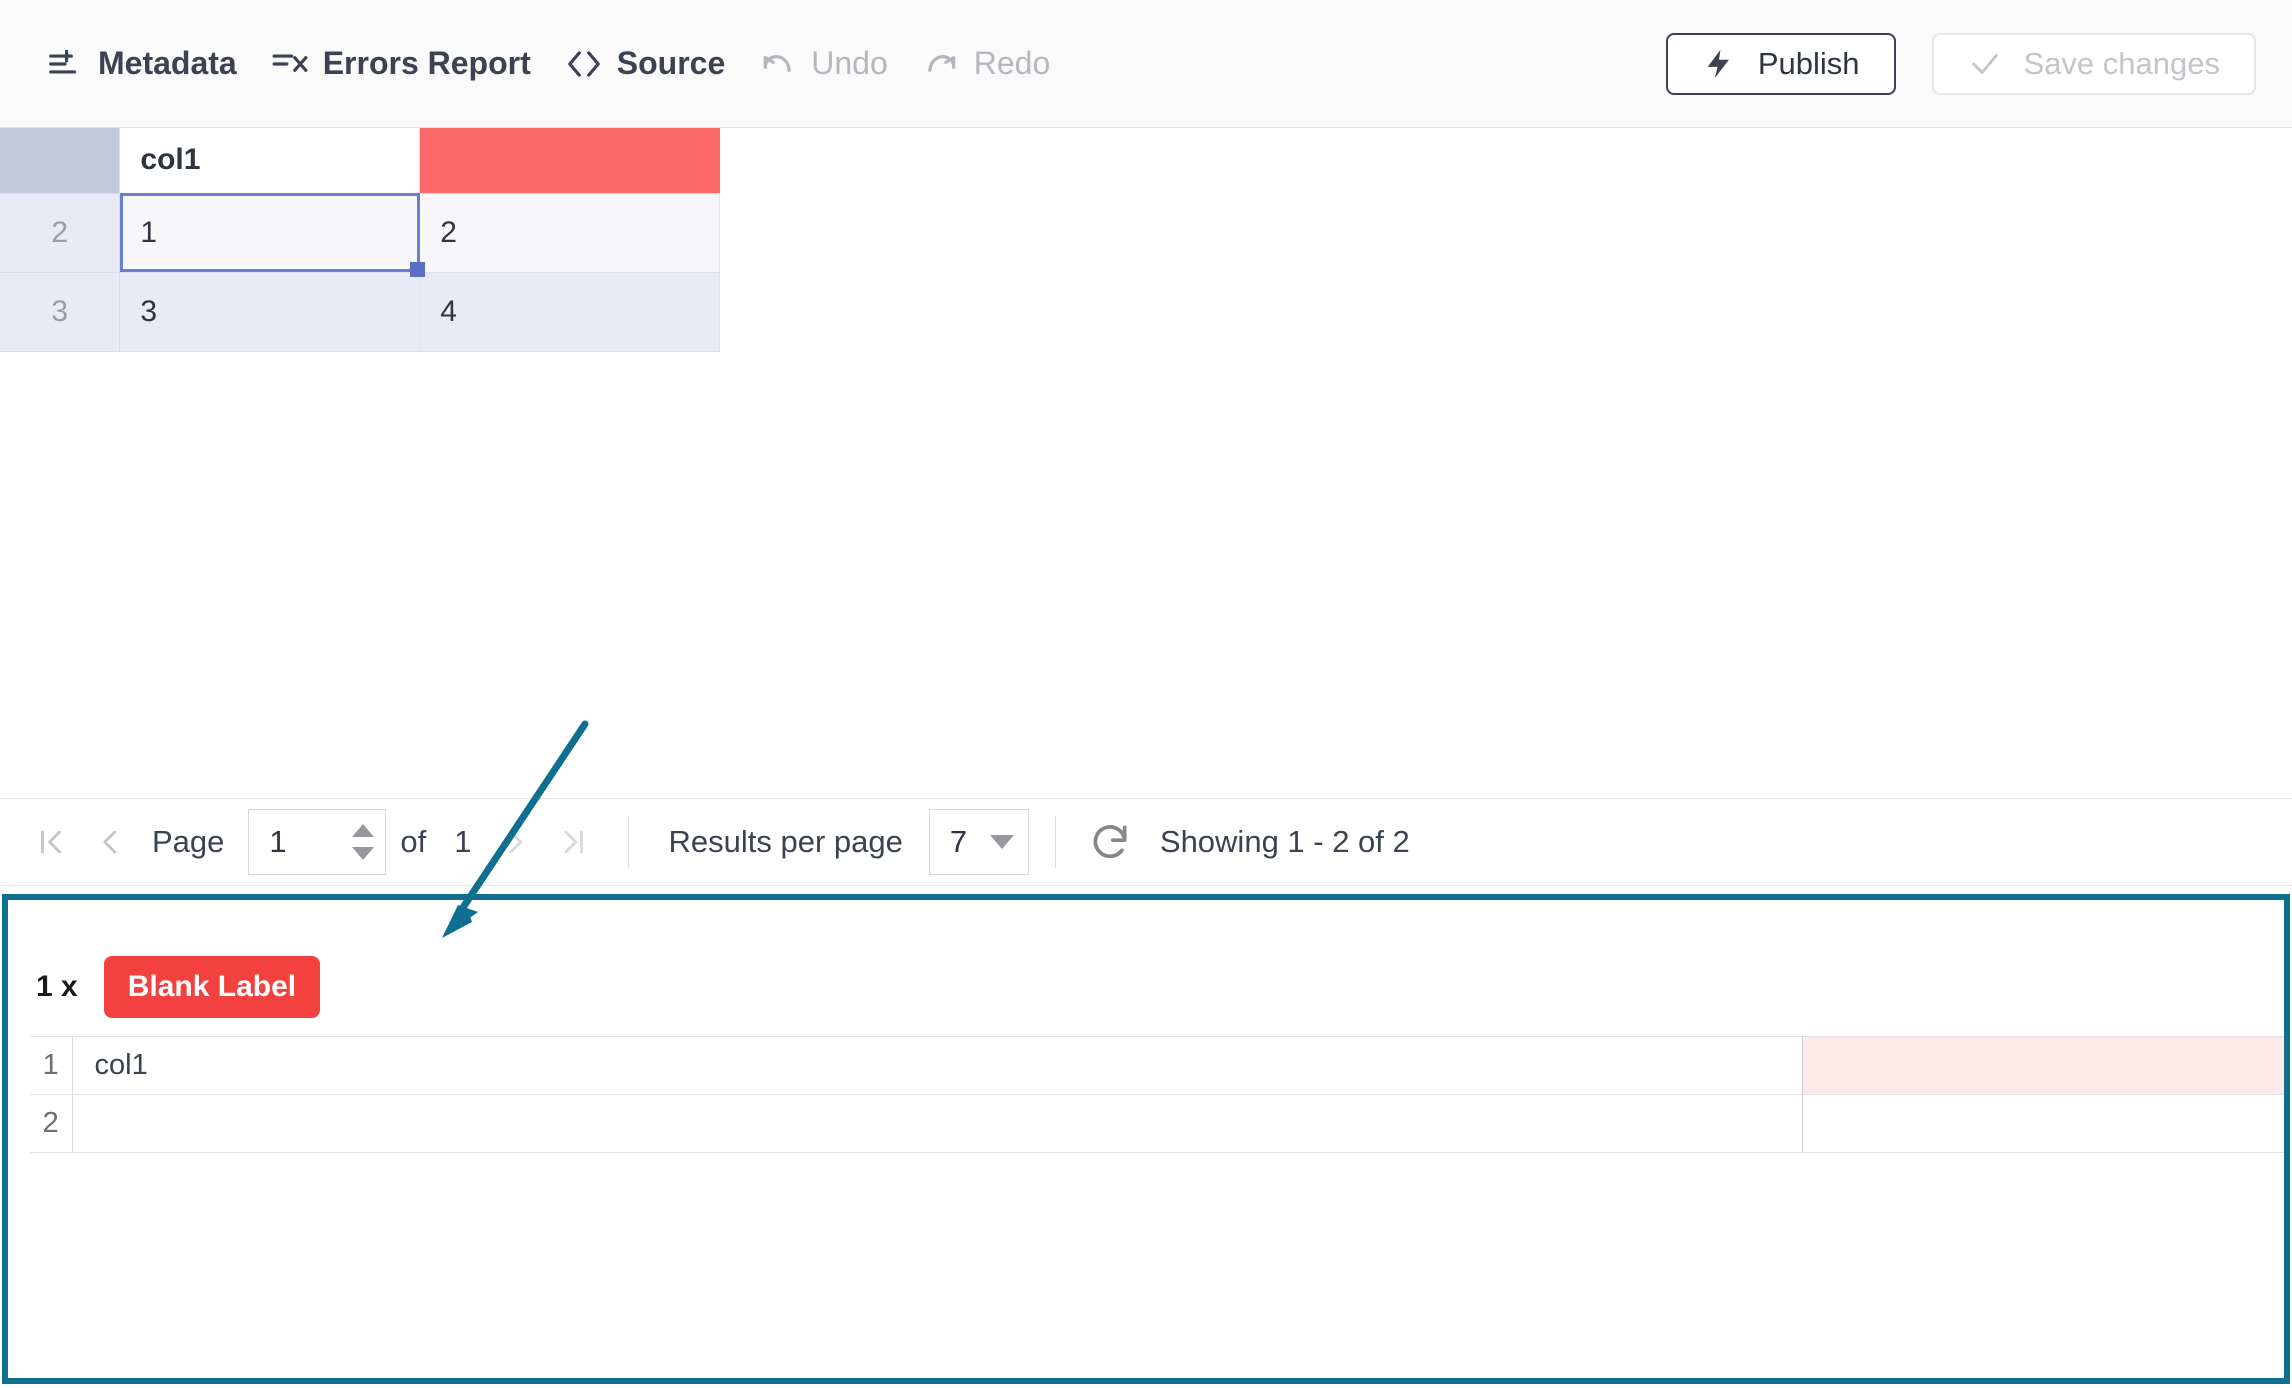 The height and width of the screenshot is (1388, 2292). Describe the element at coordinates (167, 63) in the screenshot. I see `toolbar-item-label: Metadata` at that location.